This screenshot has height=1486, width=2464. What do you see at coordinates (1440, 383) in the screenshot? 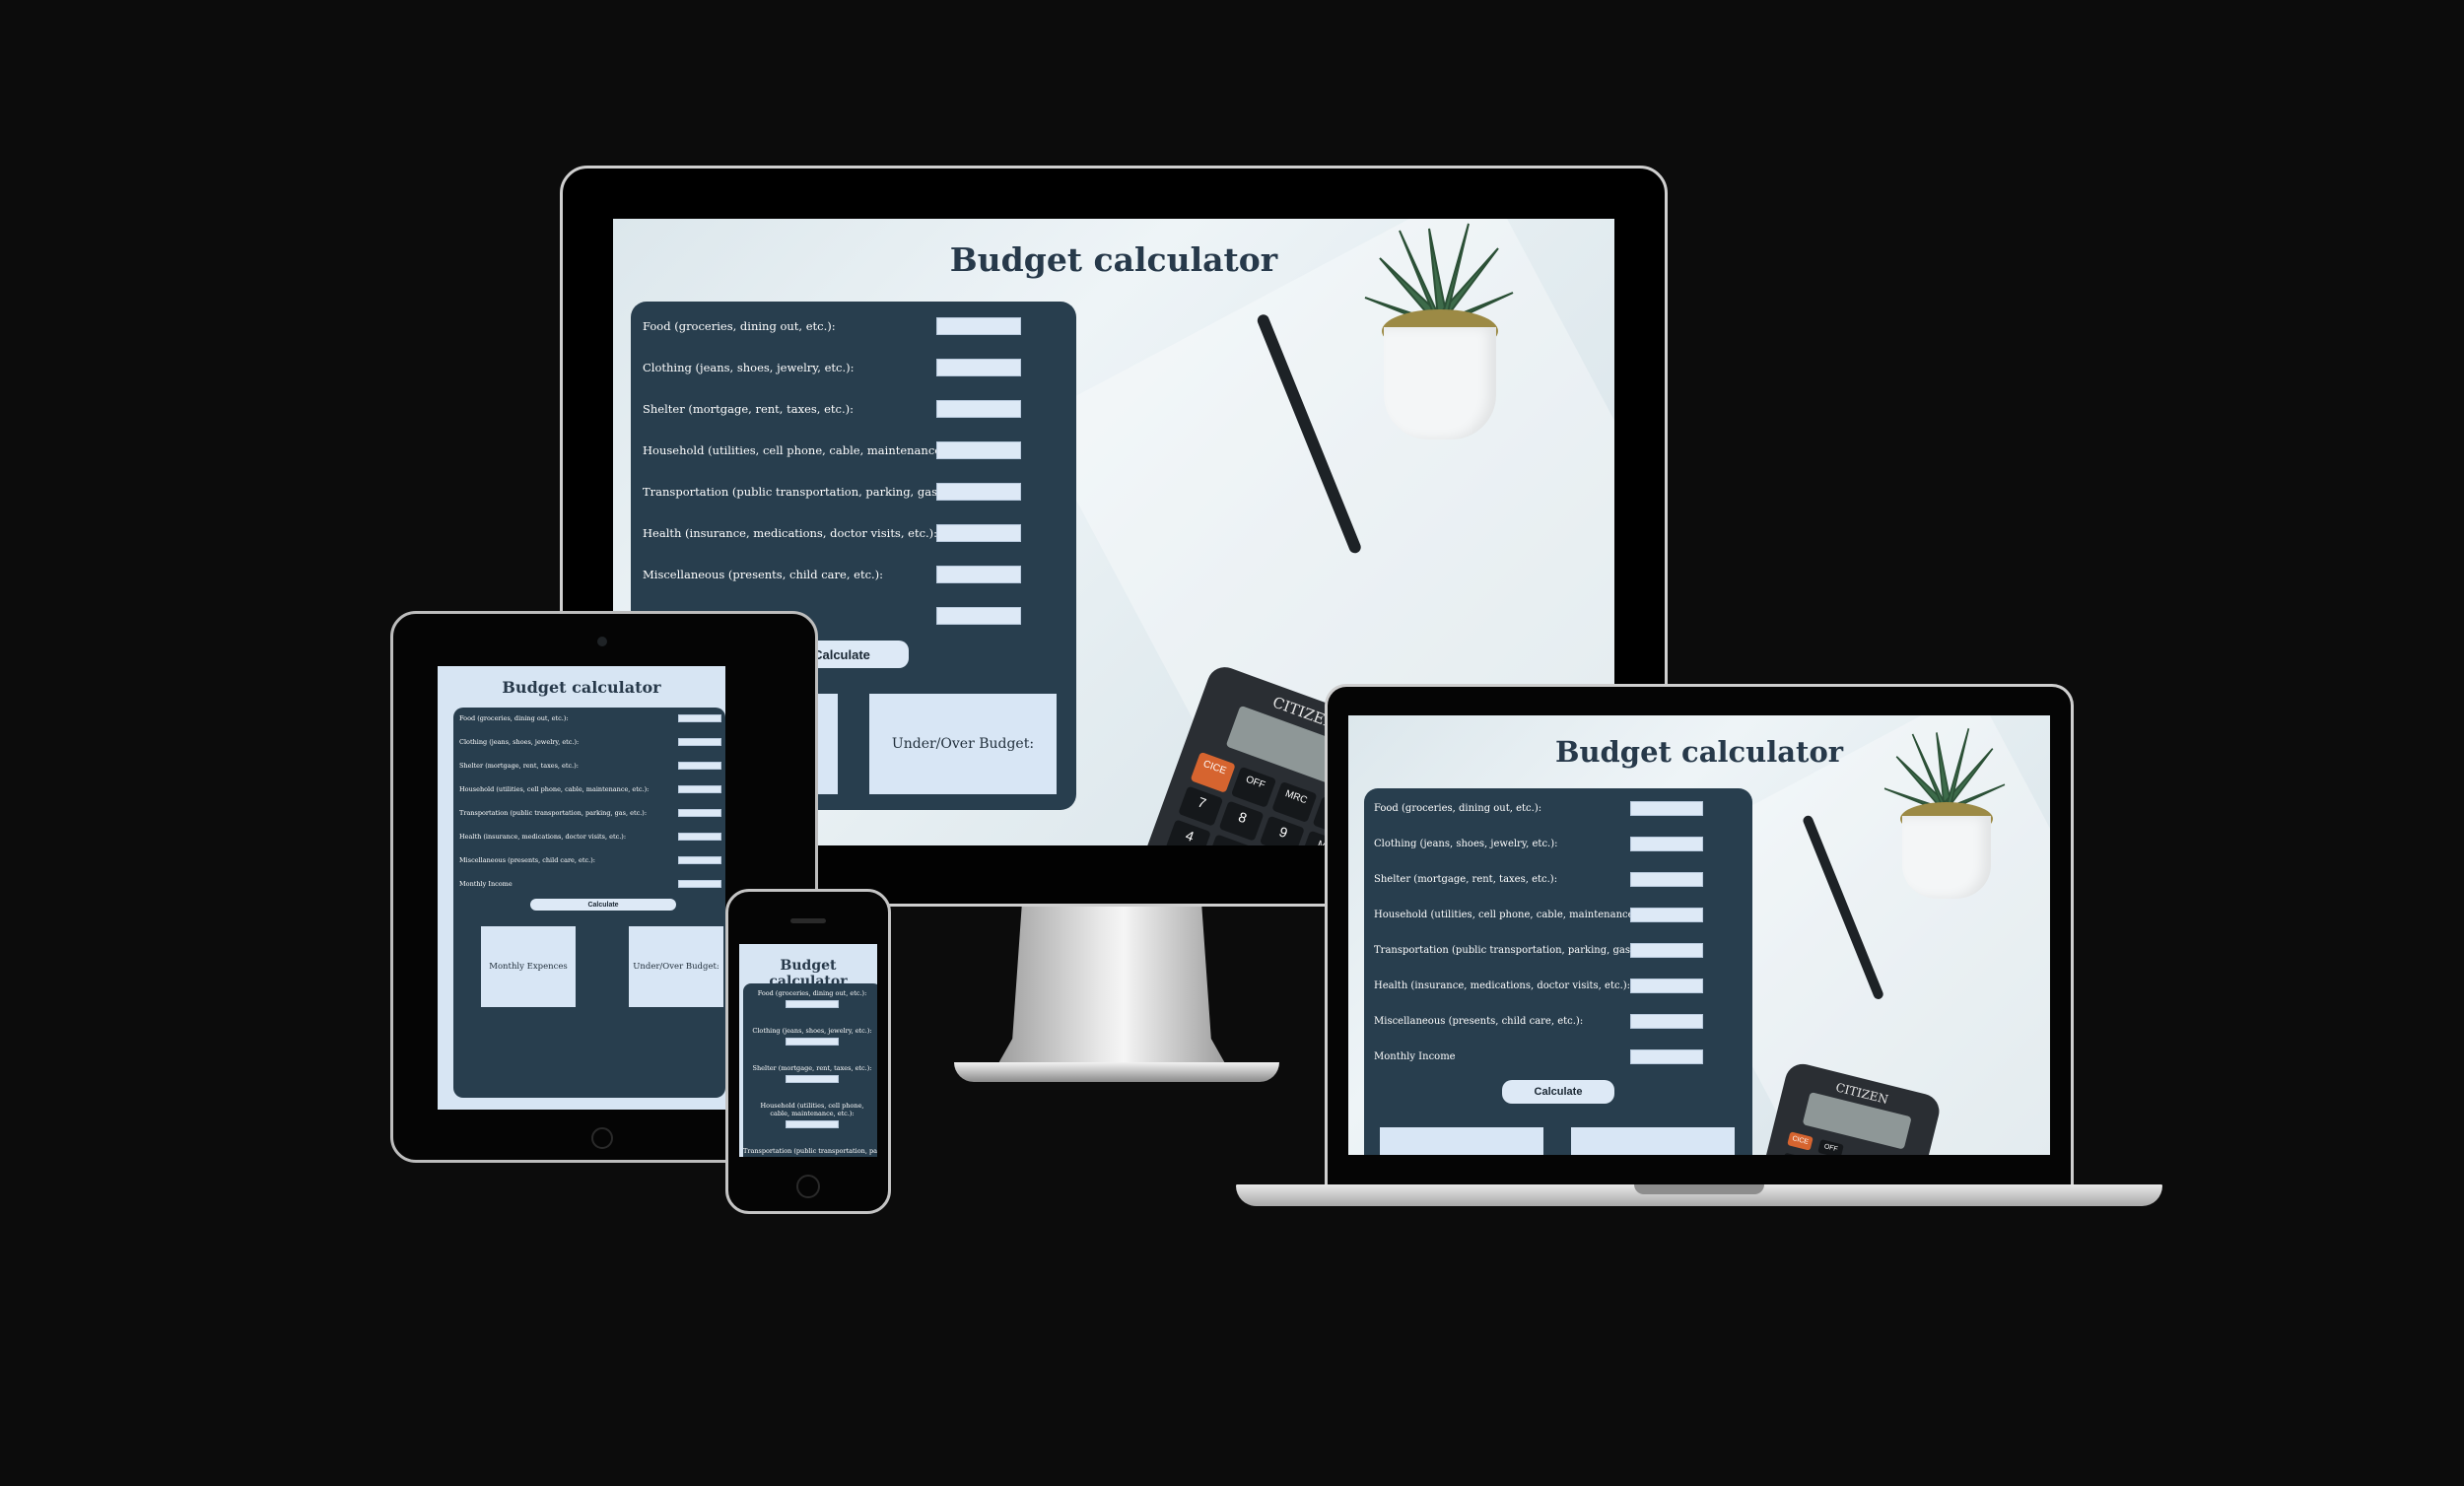
I see `plant-pot` at bounding box center [1440, 383].